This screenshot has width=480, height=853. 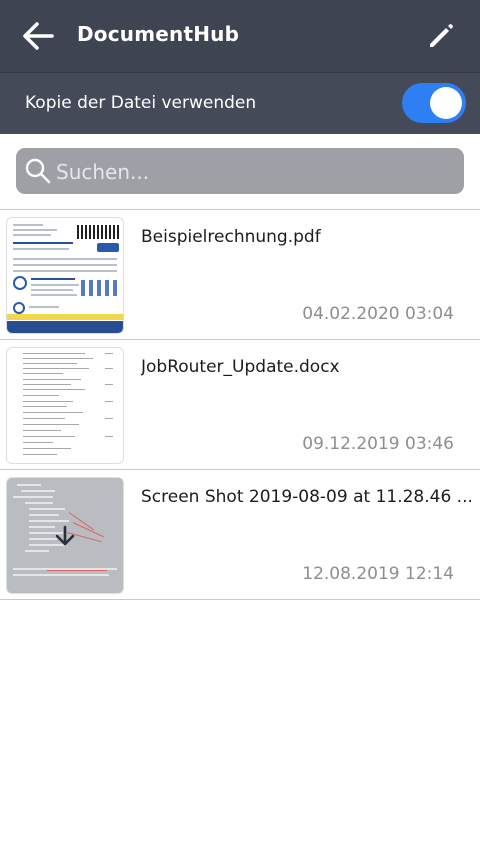 What do you see at coordinates (441, 36) in the screenshot?
I see `pencil-icon` at bounding box center [441, 36].